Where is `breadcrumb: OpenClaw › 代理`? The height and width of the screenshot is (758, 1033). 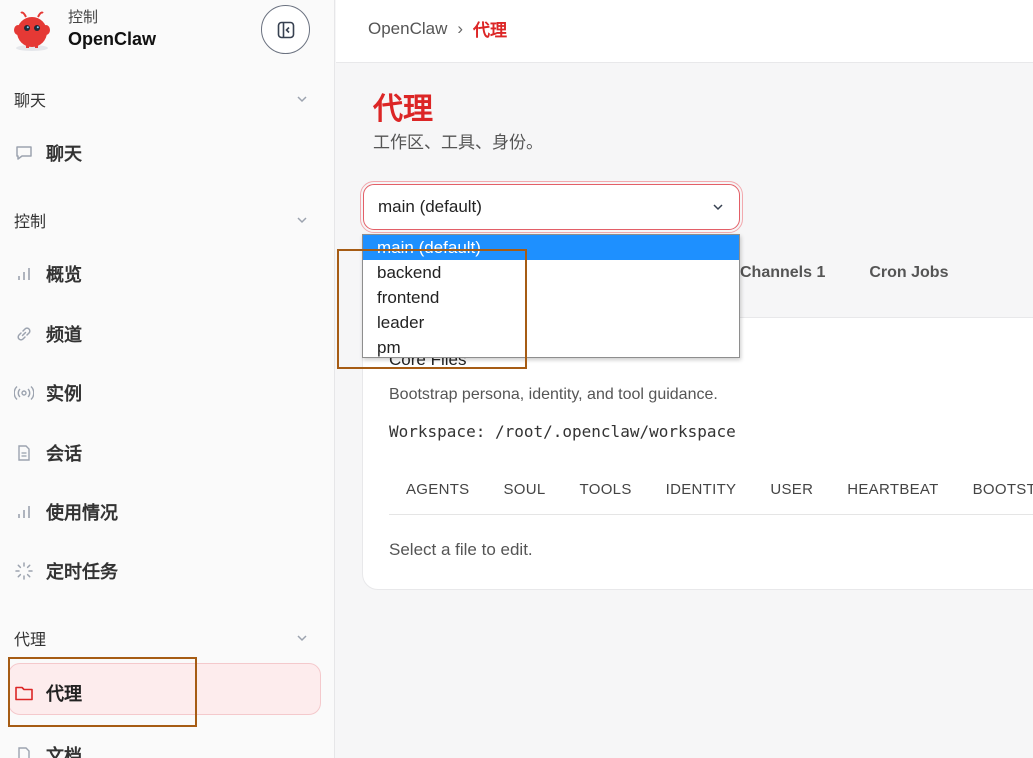
breadcrumb: OpenClaw › 代理 is located at coordinates (437, 28).